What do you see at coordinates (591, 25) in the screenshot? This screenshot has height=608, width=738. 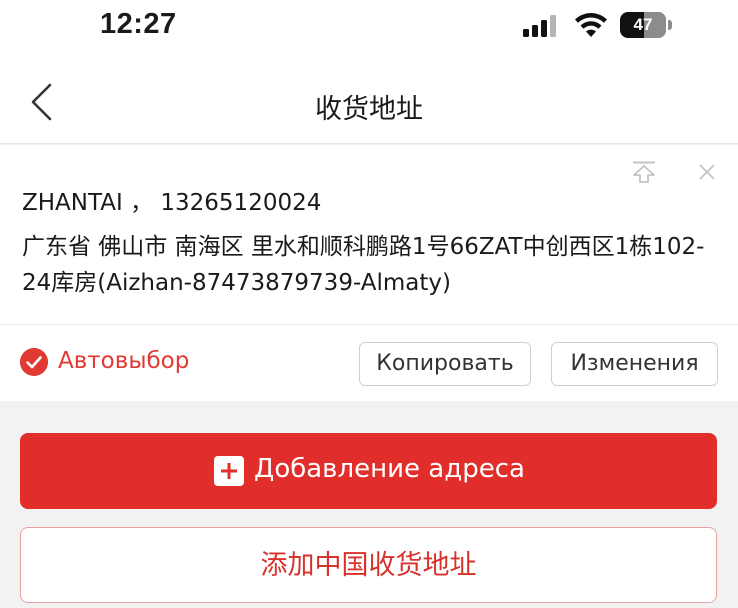 I see `wifi-icon` at bounding box center [591, 25].